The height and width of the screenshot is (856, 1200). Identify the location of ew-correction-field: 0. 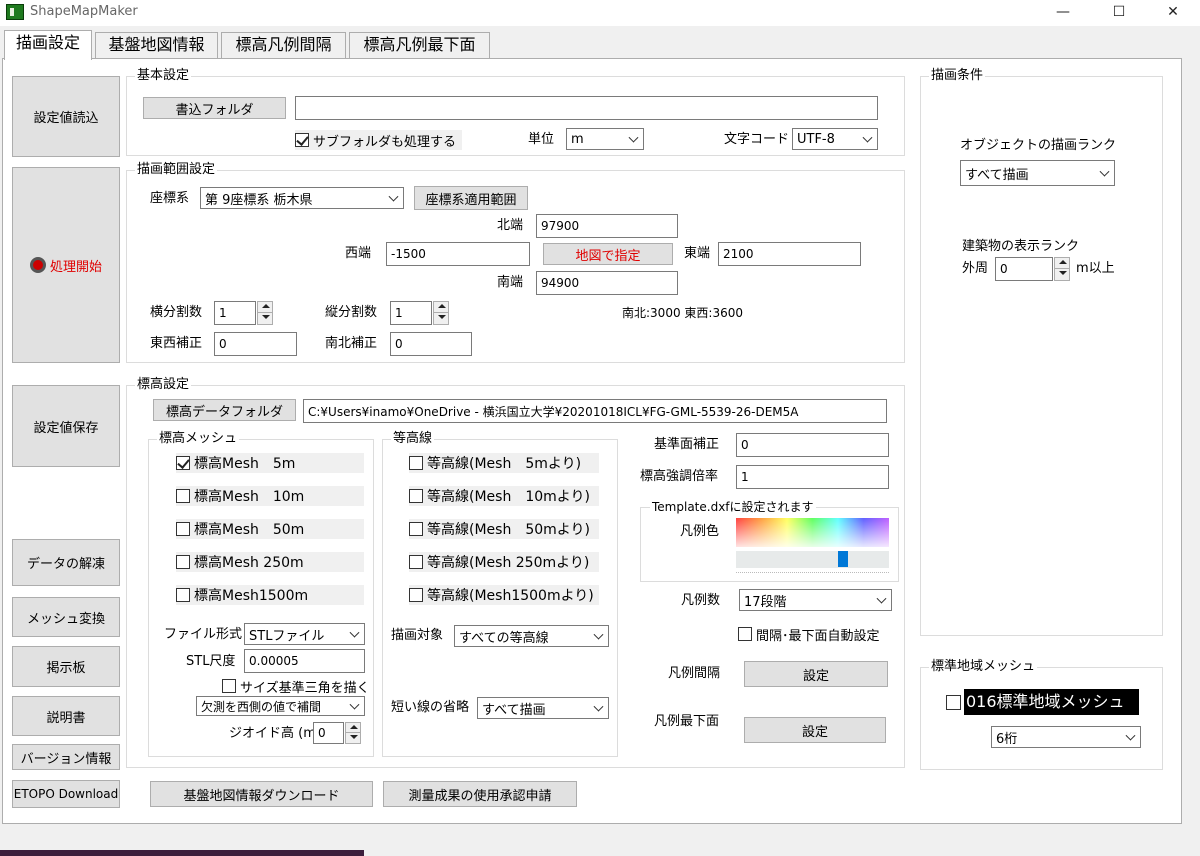
(255, 344).